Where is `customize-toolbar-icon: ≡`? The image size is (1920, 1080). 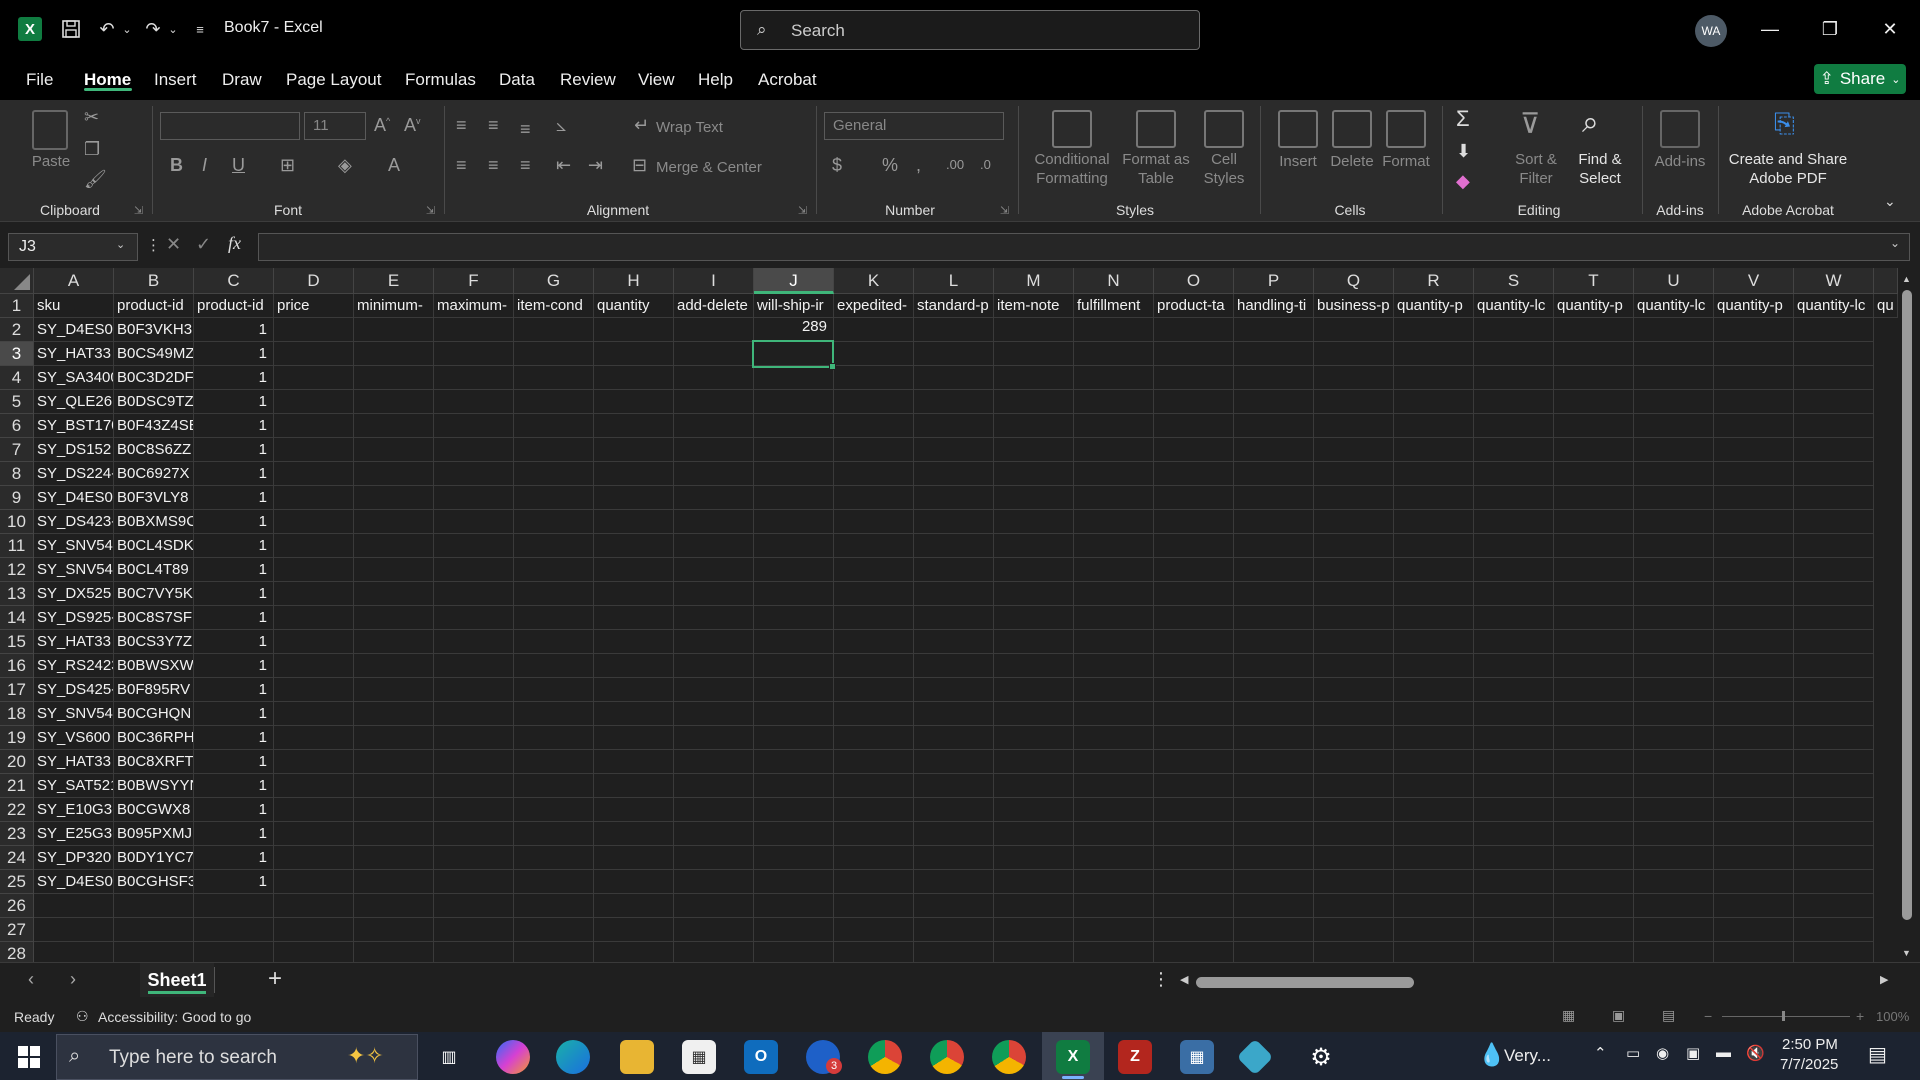 customize-toolbar-icon: ≡ is located at coordinates (200, 29).